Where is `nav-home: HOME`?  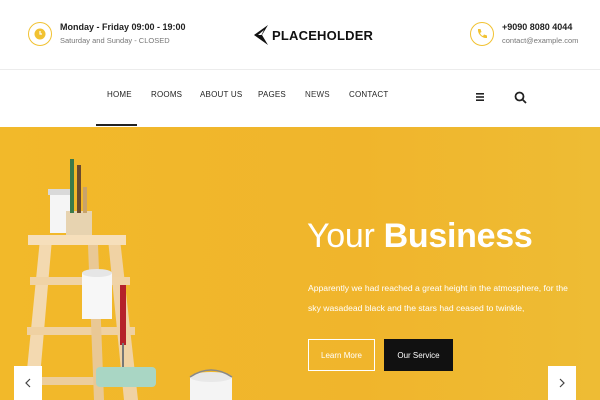 nav-home: HOME is located at coordinates (119, 94).